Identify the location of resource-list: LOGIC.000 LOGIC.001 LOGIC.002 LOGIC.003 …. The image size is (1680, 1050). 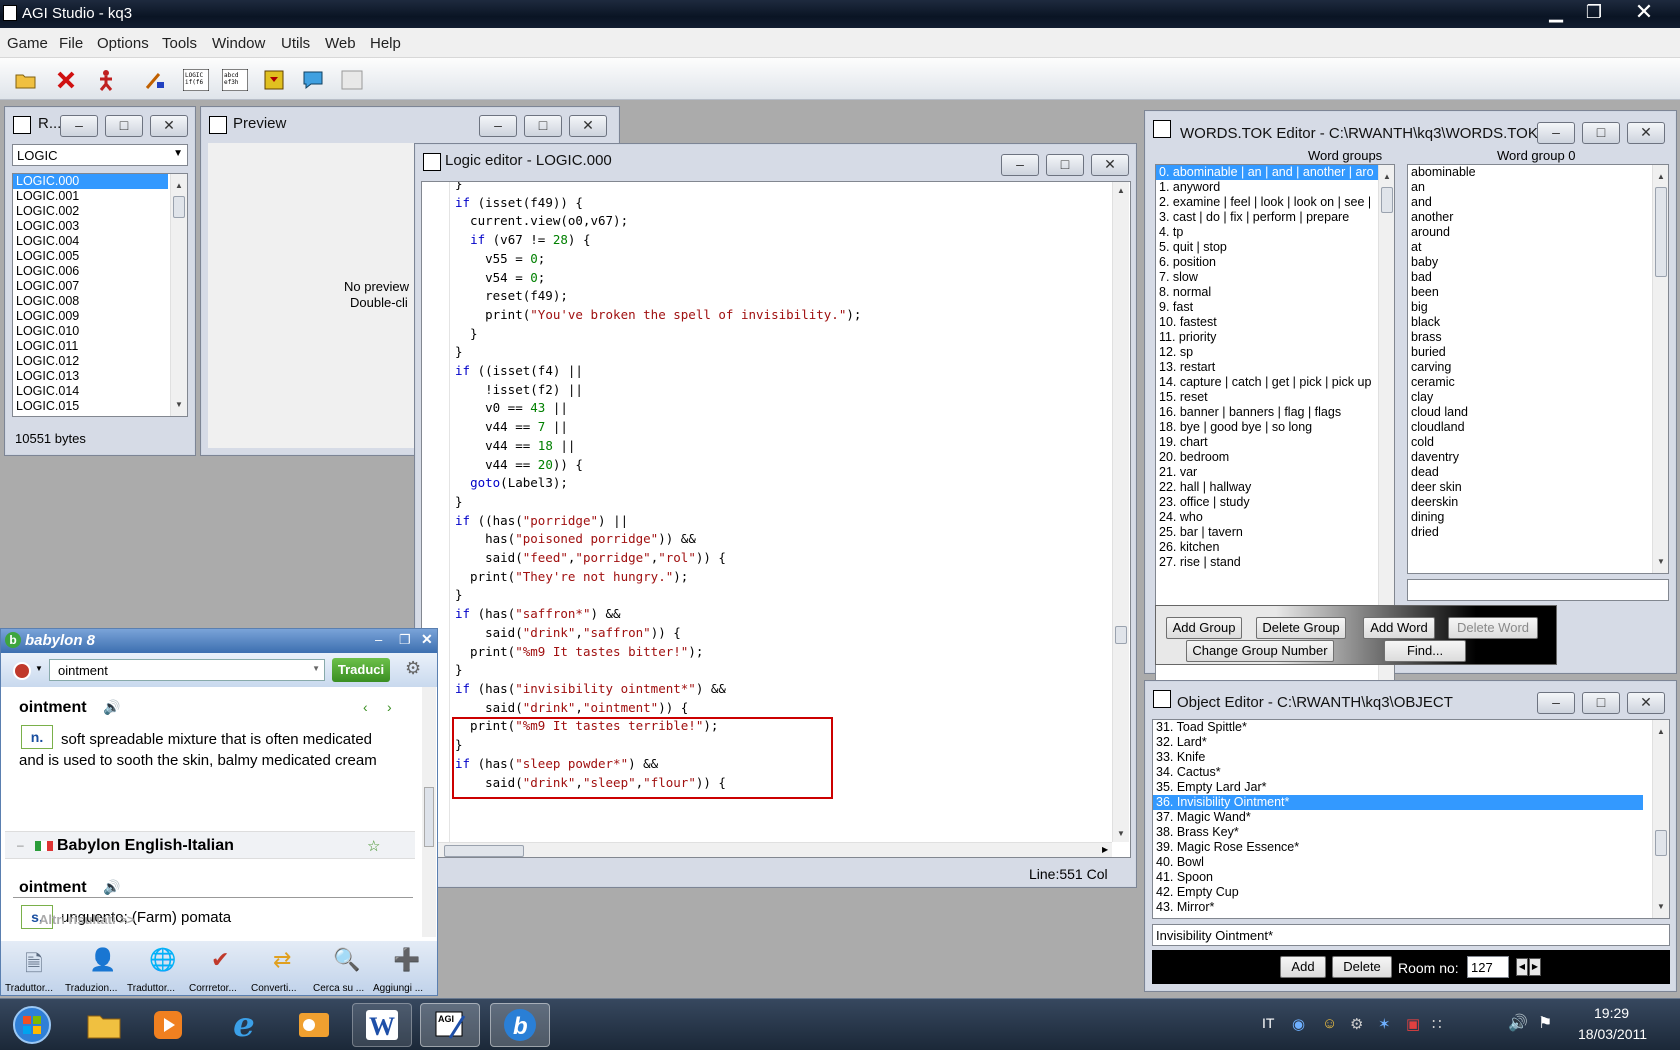
(100, 295).